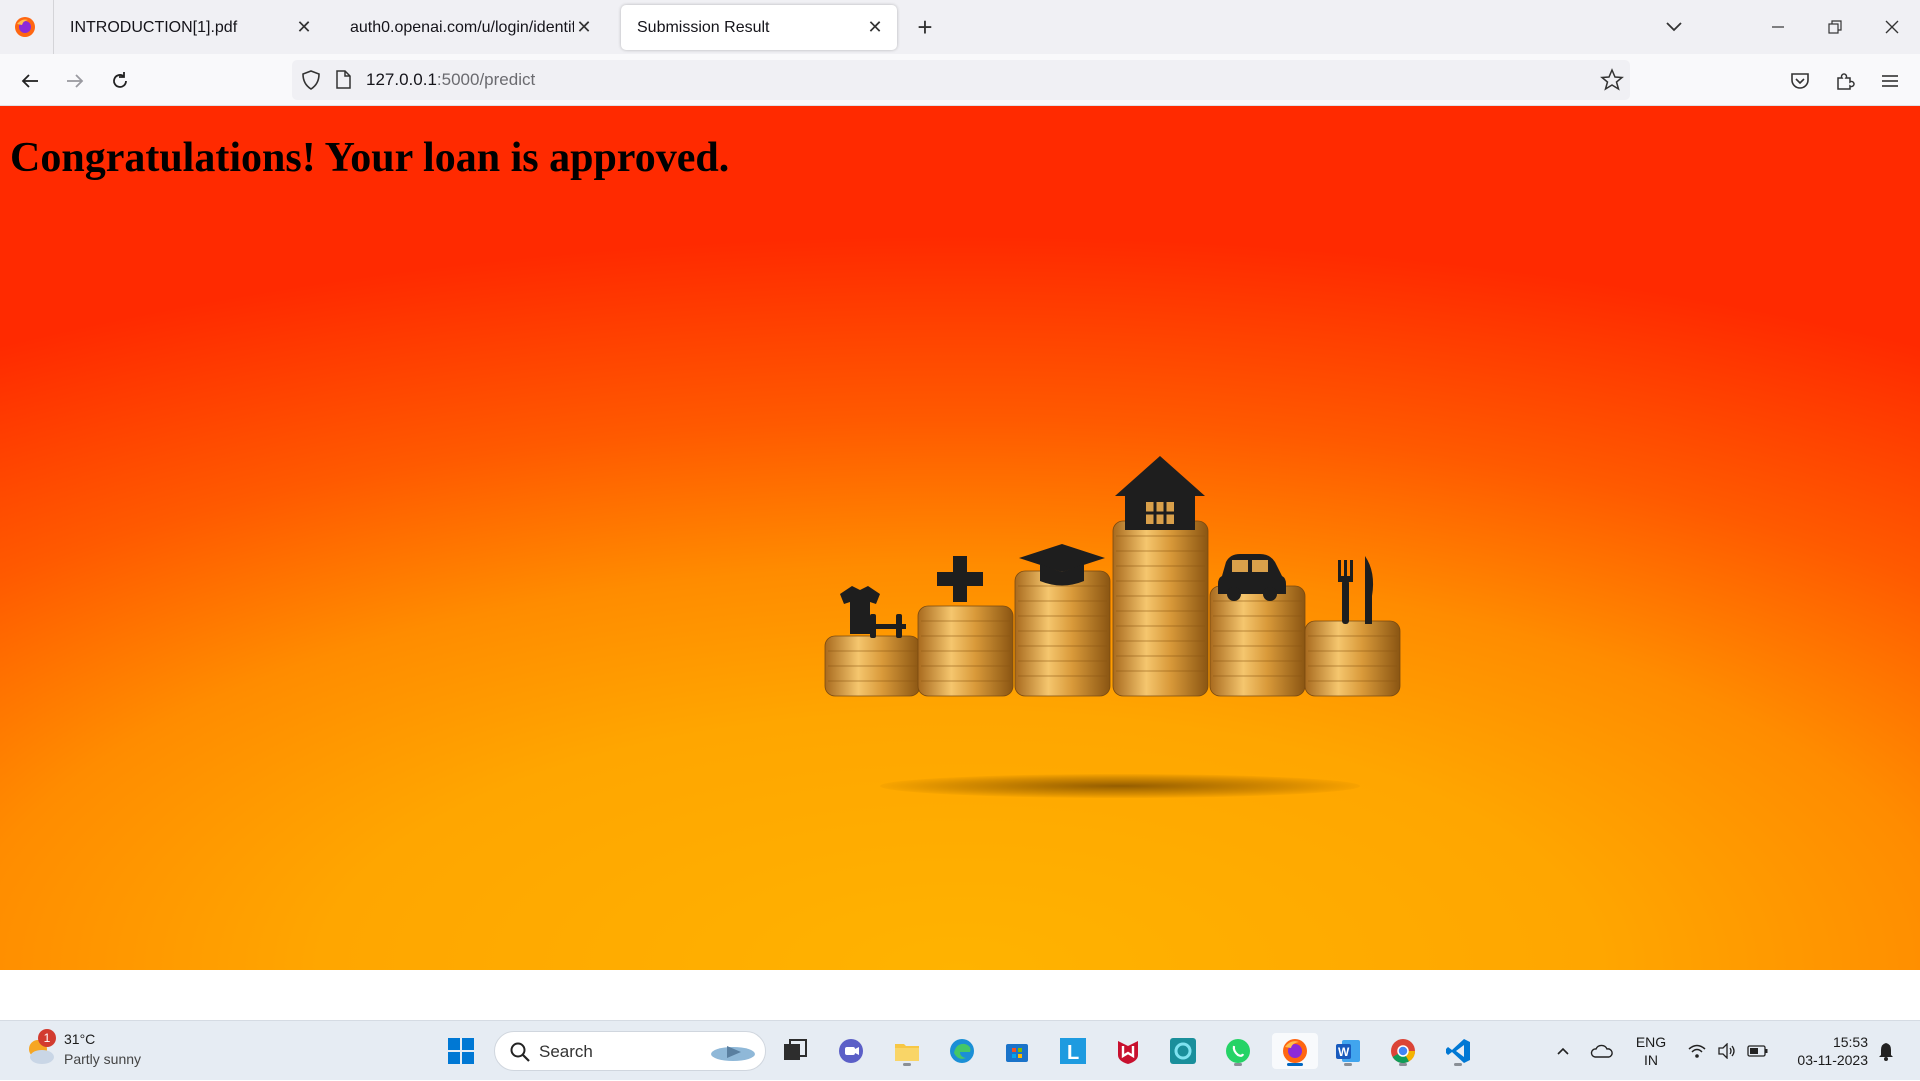 The height and width of the screenshot is (1081, 1920). I want to click on shield-icon, so click(311, 80).